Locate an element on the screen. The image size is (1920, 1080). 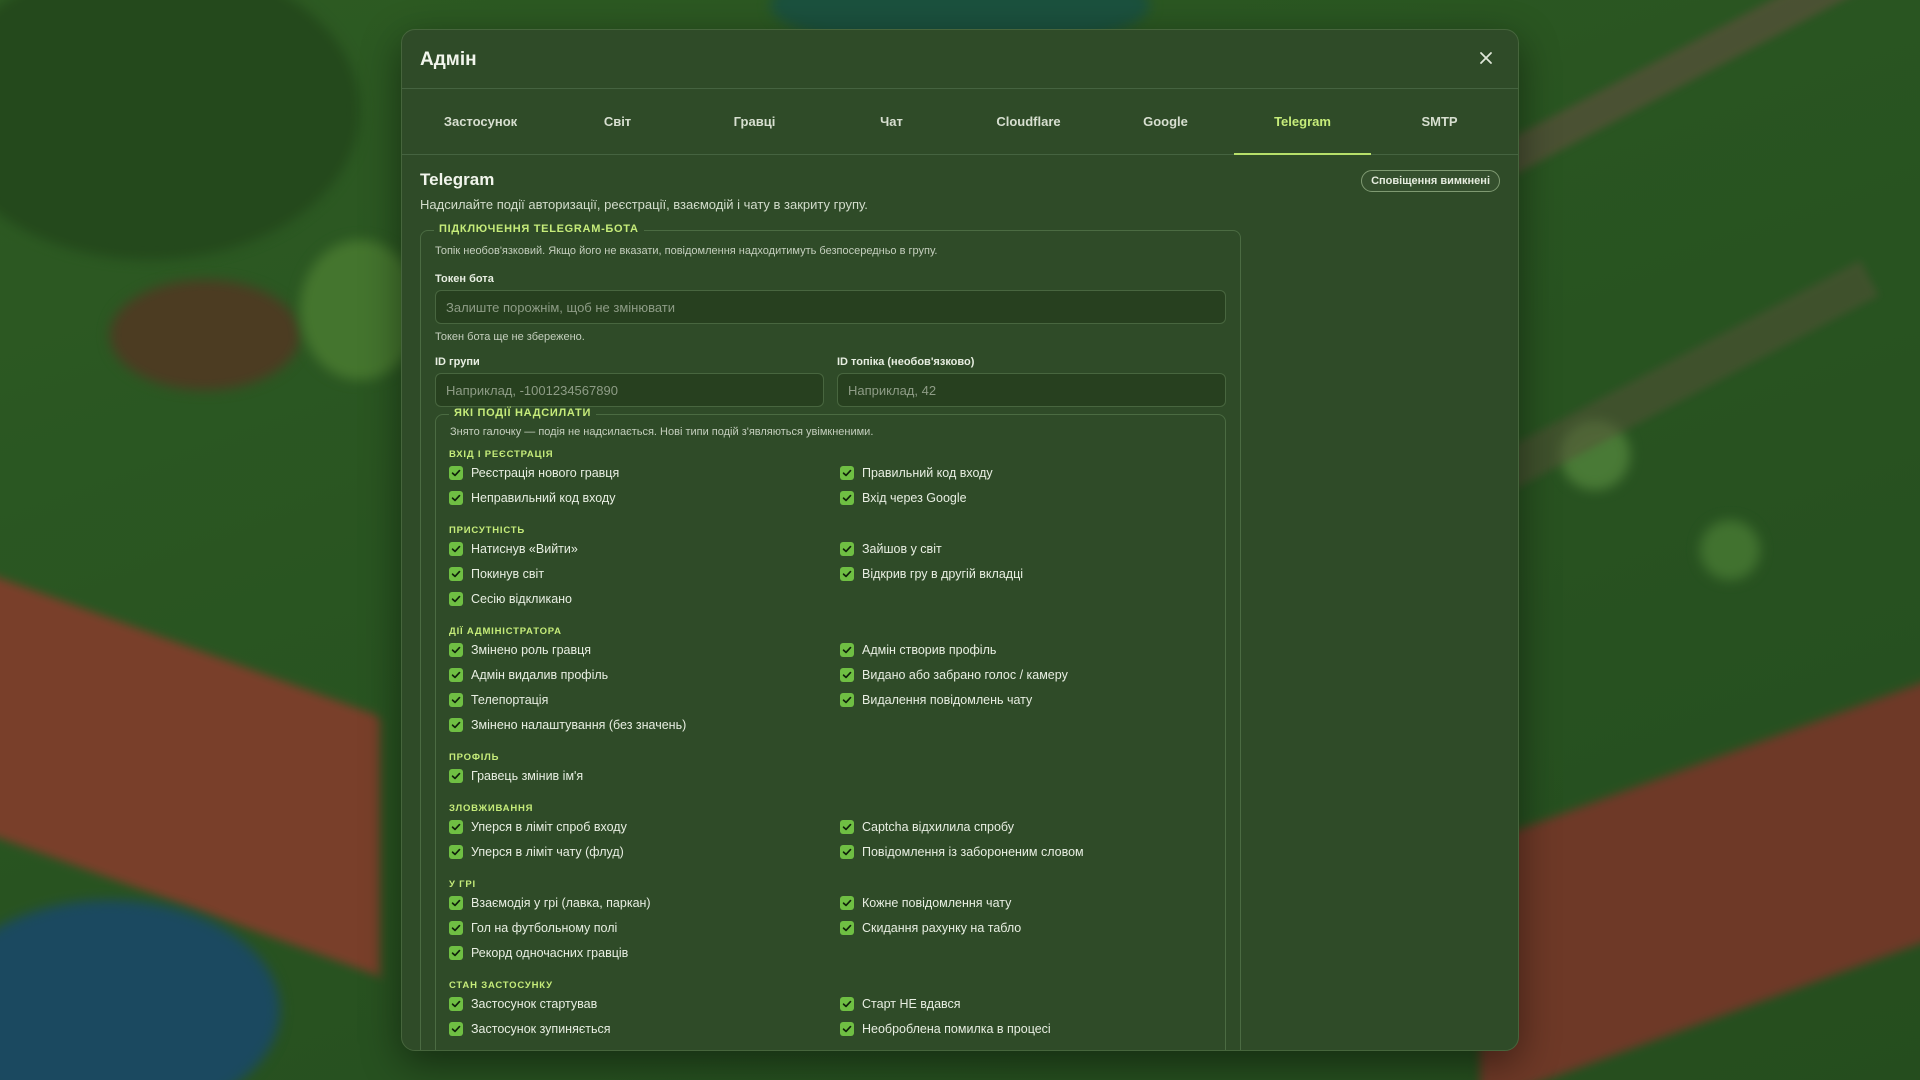
event-label: Старт НЕ вдався is located at coordinates (911, 1004).